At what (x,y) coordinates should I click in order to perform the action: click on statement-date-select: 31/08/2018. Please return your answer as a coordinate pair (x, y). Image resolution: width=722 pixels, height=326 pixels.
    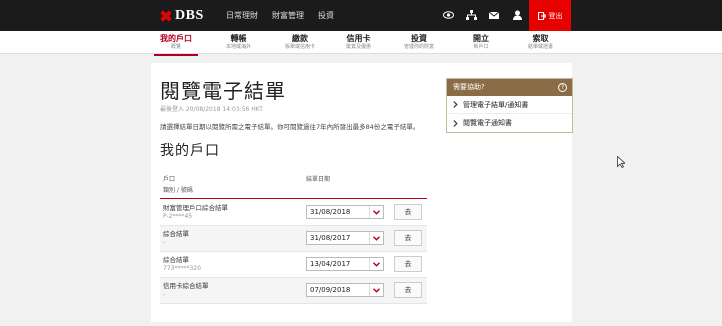
    Looking at the image, I should click on (345, 212).